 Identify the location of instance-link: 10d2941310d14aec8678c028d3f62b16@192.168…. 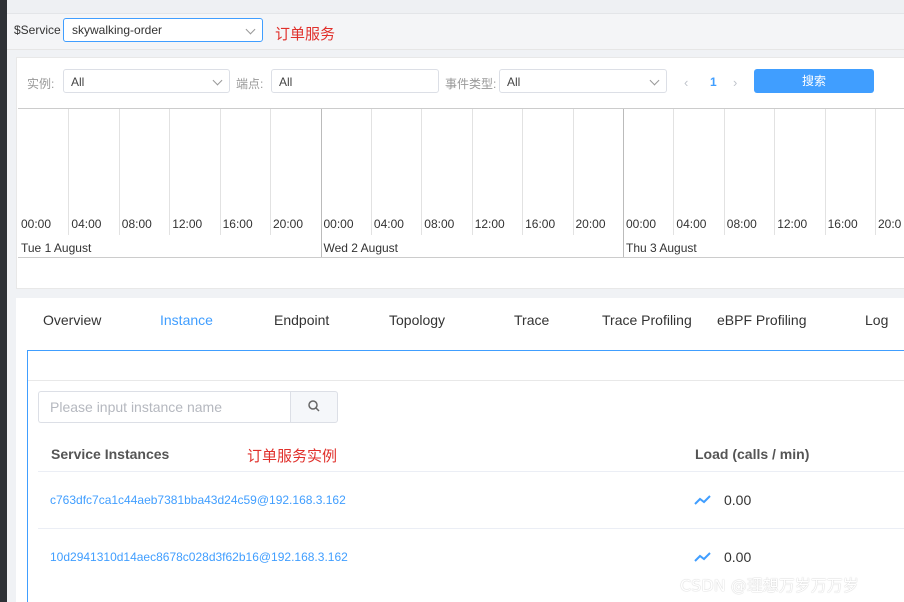
(199, 557).